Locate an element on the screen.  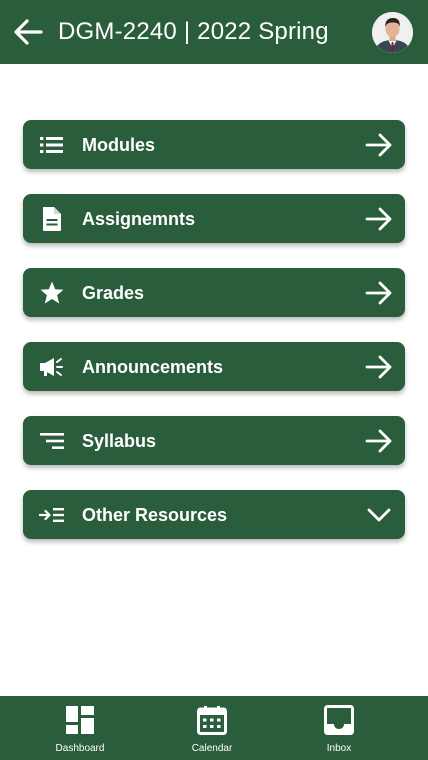
calendar-icon is located at coordinates (212, 720).